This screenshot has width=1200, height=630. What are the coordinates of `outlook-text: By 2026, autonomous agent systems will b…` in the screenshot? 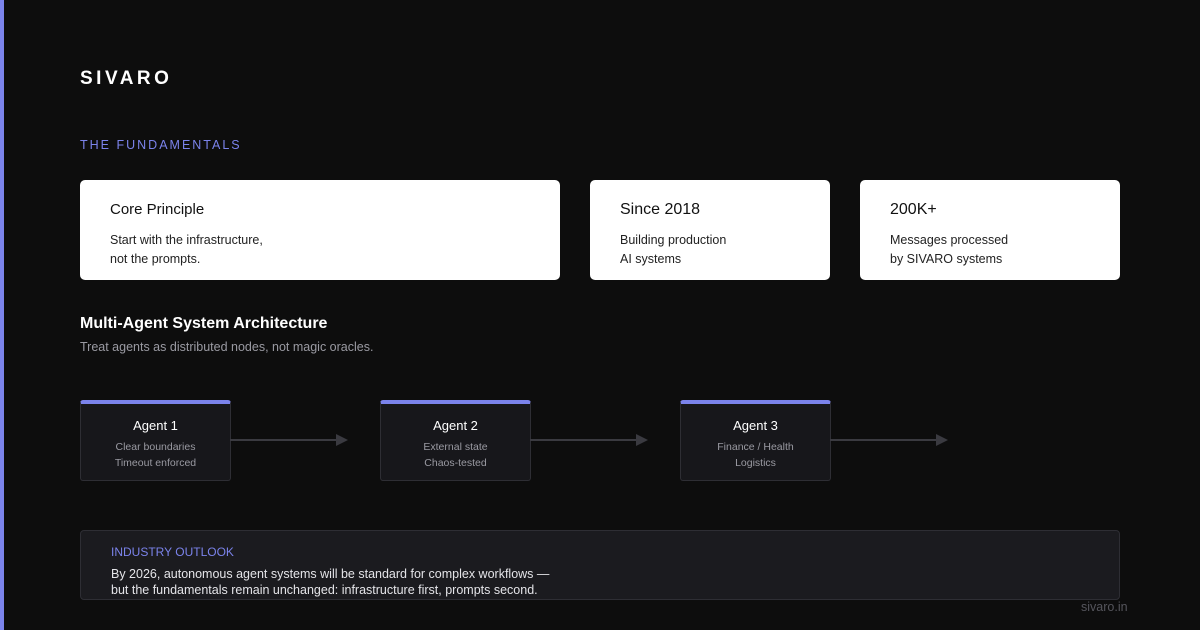 It's located at (330, 574).